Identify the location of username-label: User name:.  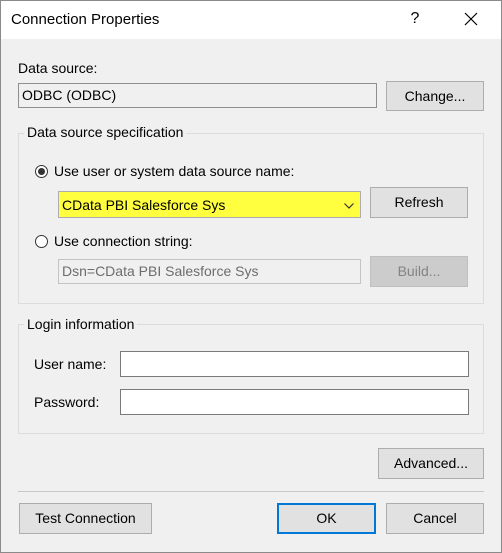
(70, 364).